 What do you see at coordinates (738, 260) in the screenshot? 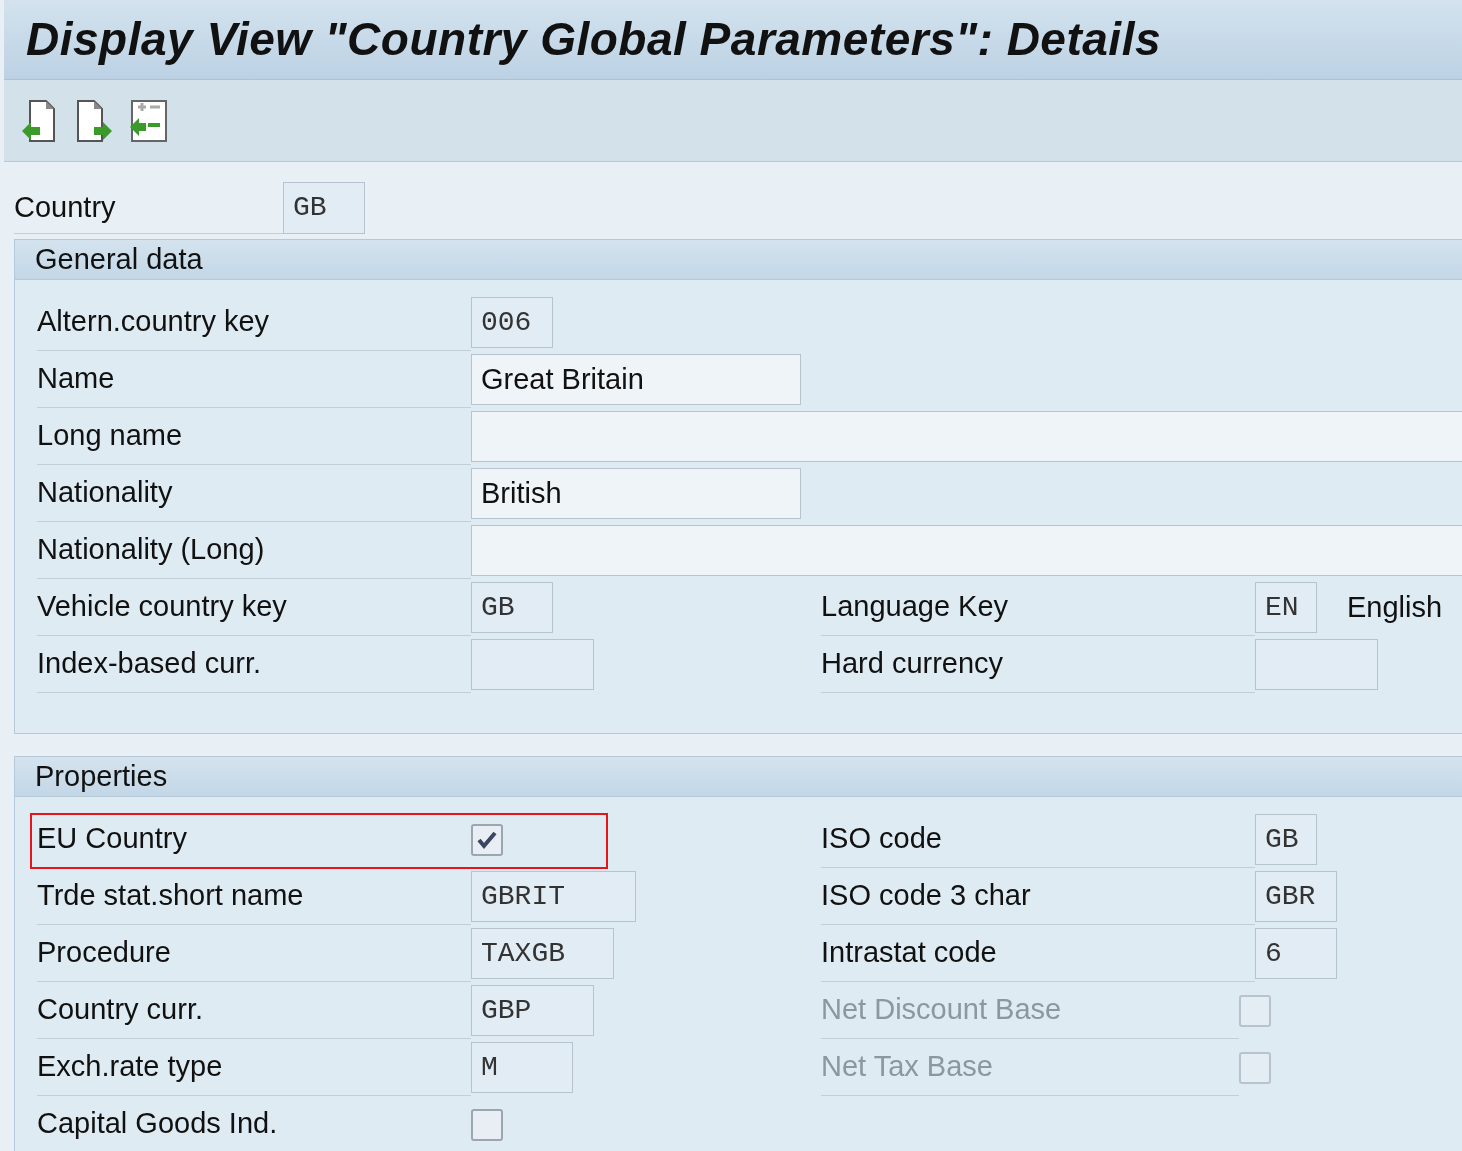
I see `group-title: General data` at bounding box center [738, 260].